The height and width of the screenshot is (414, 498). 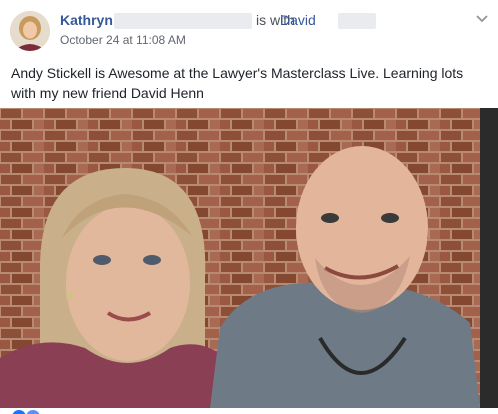 I want to click on reactions-strip, so click(x=249, y=411).